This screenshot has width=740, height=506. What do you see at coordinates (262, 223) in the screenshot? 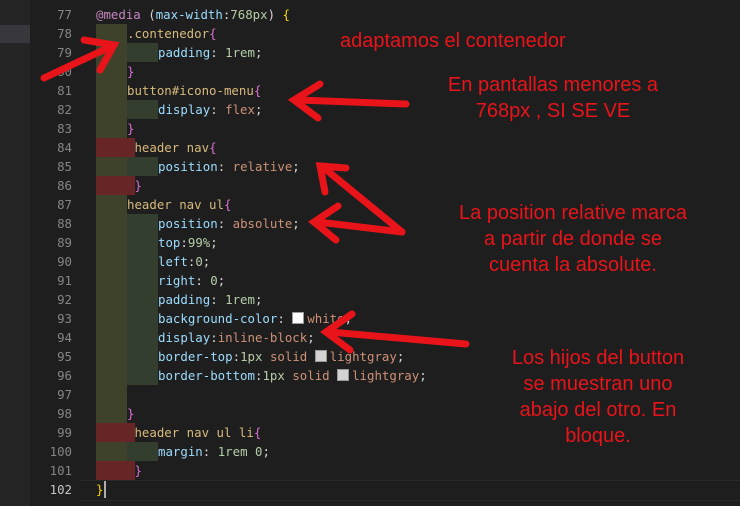
I see `code-token: absolute` at bounding box center [262, 223].